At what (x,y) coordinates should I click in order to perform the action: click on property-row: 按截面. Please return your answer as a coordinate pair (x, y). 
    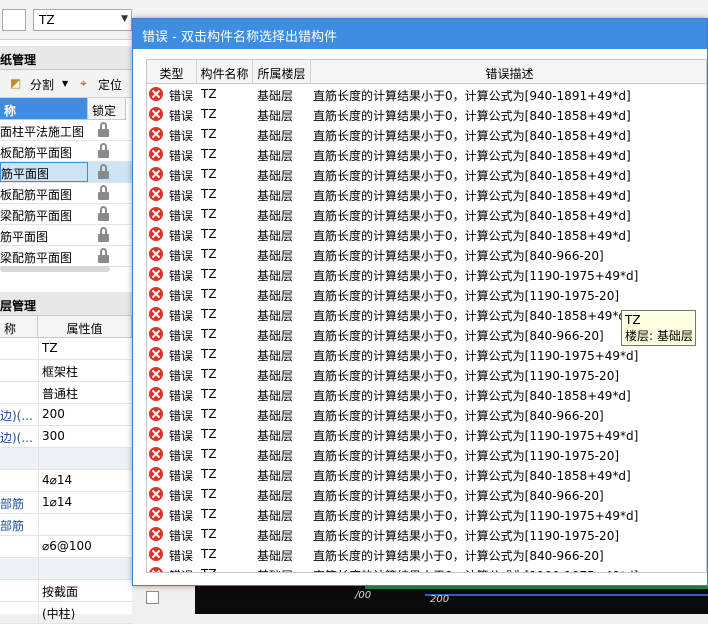
    Looking at the image, I should click on (66, 591).